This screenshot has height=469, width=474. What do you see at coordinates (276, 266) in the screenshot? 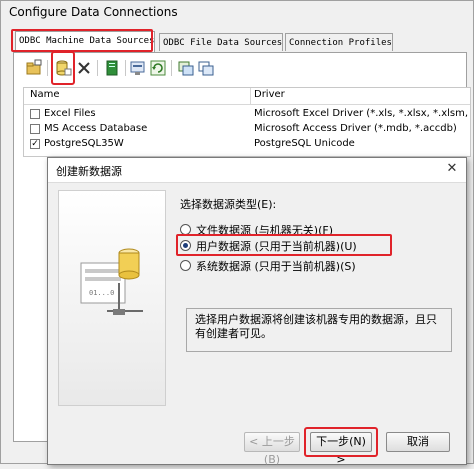
I see `option-system-data-source-label: 系统数据源 (只用于当前机器)(S)` at bounding box center [276, 266].